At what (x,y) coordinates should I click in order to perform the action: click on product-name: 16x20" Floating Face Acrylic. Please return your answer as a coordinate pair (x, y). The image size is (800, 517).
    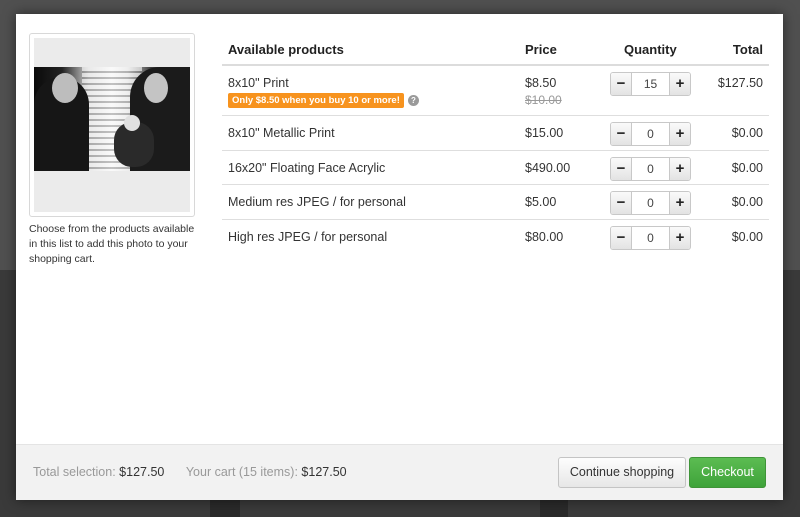
    Looking at the image, I should click on (307, 167).